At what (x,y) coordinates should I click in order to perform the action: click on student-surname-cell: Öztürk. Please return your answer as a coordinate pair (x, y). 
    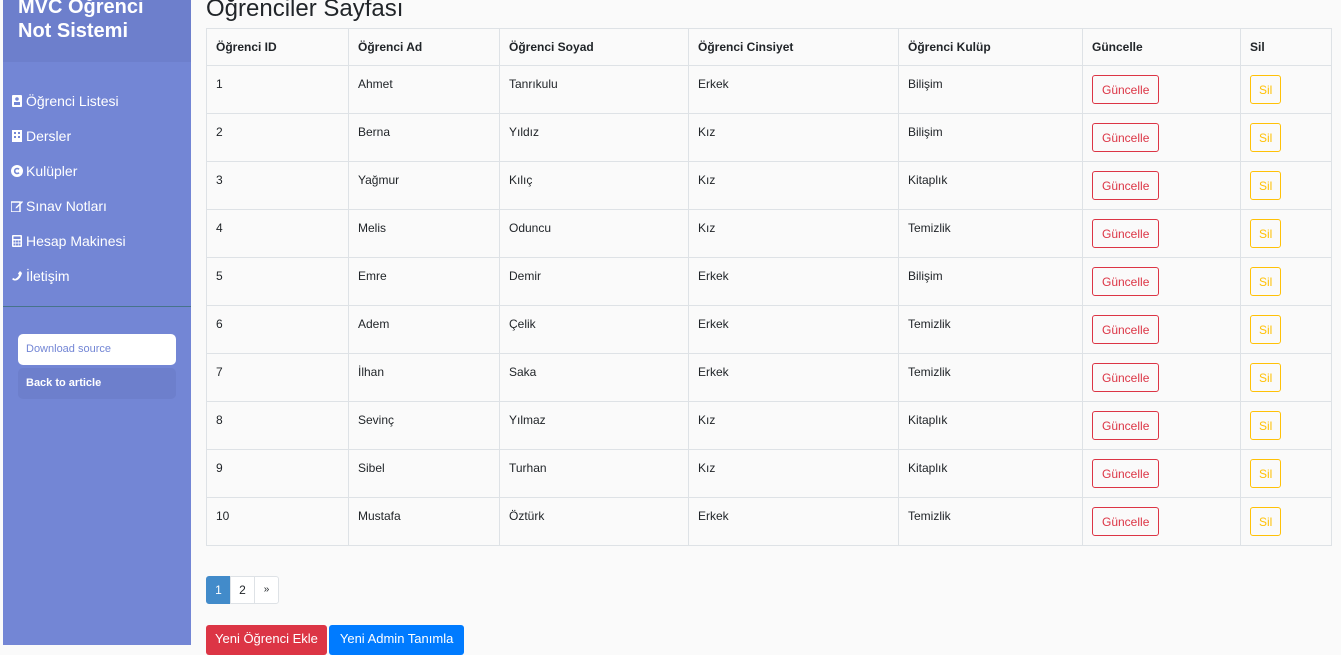
    Looking at the image, I should click on (594, 521).